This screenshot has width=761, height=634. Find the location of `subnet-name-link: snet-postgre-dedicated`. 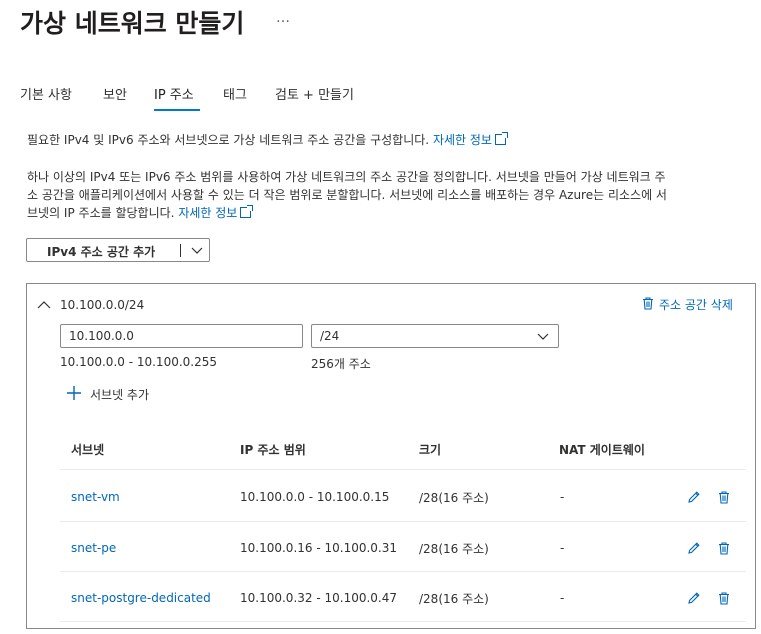

subnet-name-link: snet-postgre-dedicated is located at coordinates (141, 598).